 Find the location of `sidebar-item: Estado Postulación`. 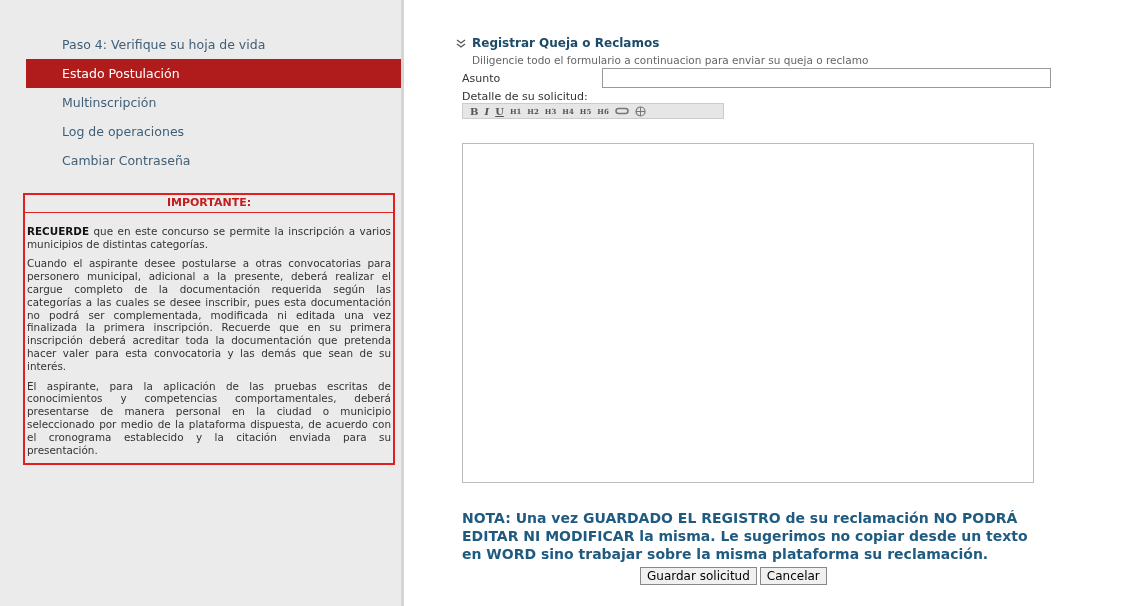

sidebar-item: Estado Postulación is located at coordinates (213, 73).